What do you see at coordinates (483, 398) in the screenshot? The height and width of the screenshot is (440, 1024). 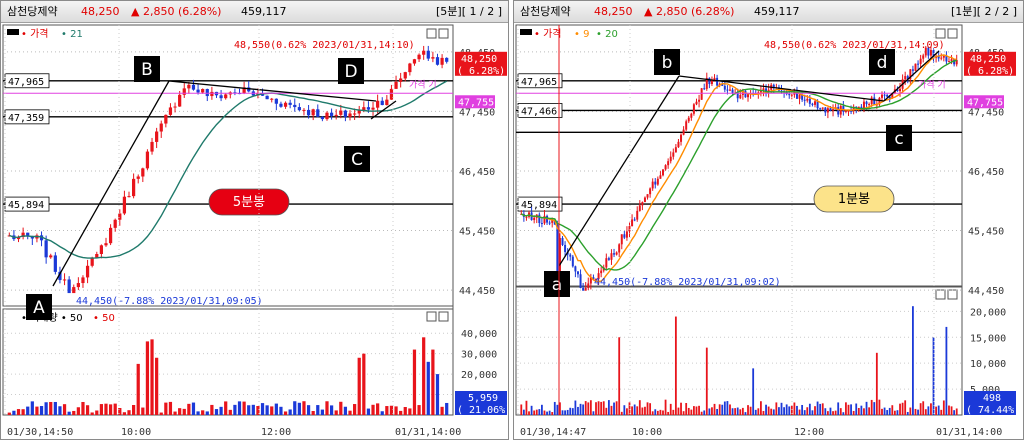 I see `volume-tag-value: 5,959` at bounding box center [483, 398].